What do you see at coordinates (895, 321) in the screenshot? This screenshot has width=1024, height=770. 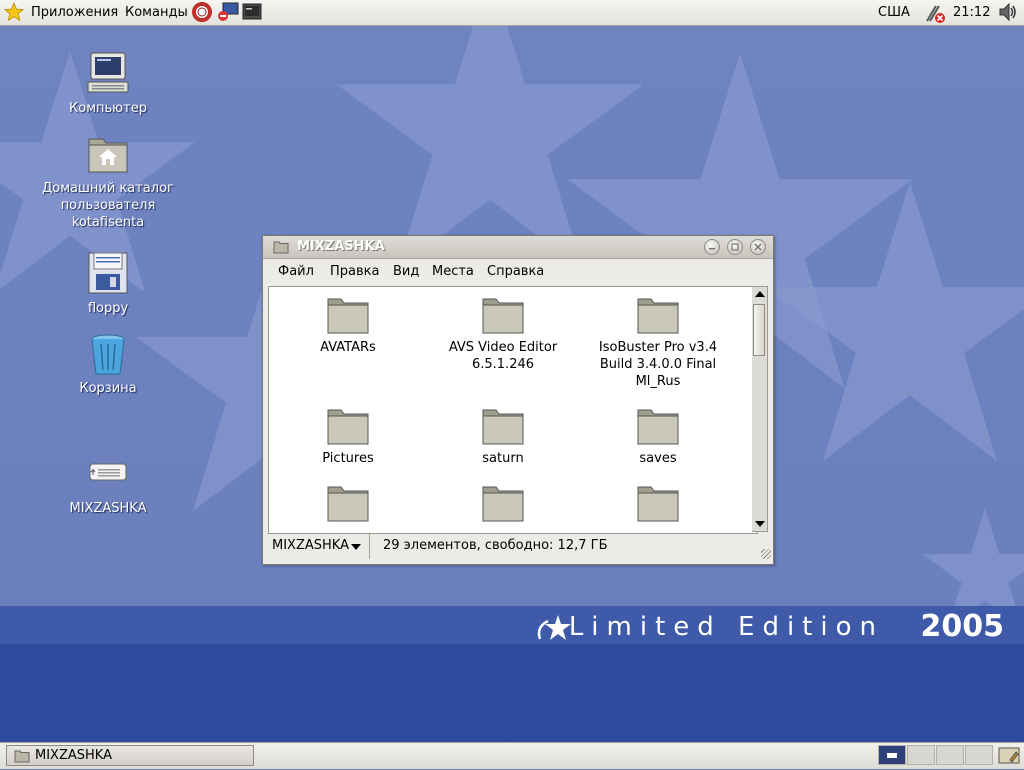 I see `background-star` at bounding box center [895, 321].